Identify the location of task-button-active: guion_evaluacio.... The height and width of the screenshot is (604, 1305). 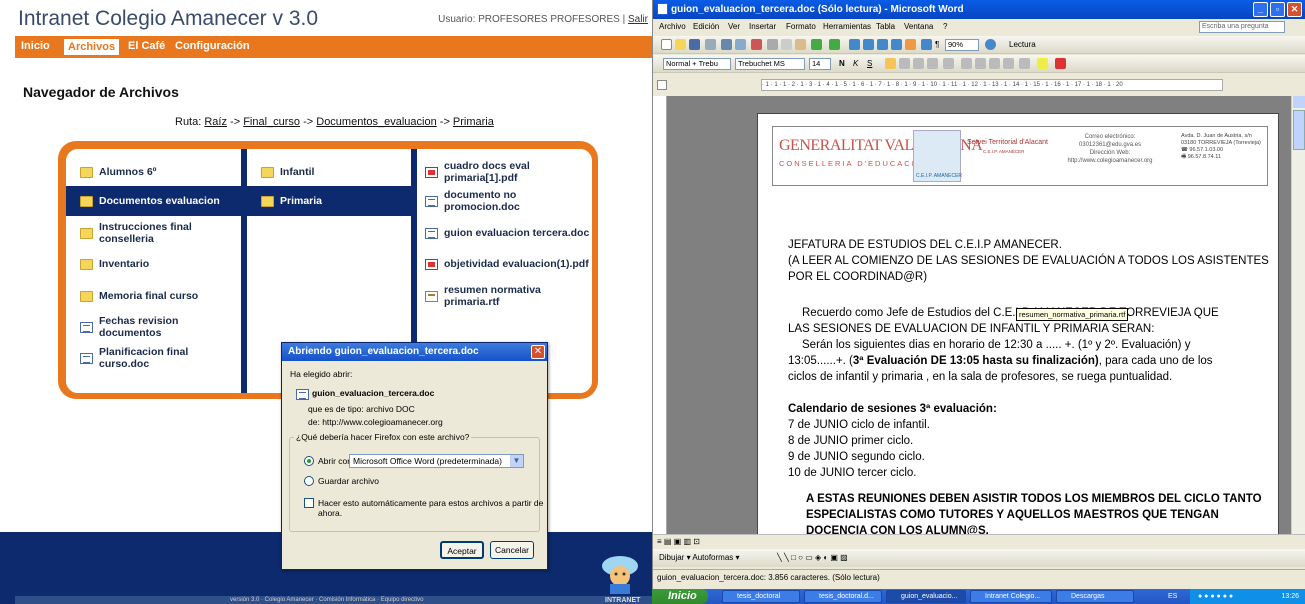
(926, 596).